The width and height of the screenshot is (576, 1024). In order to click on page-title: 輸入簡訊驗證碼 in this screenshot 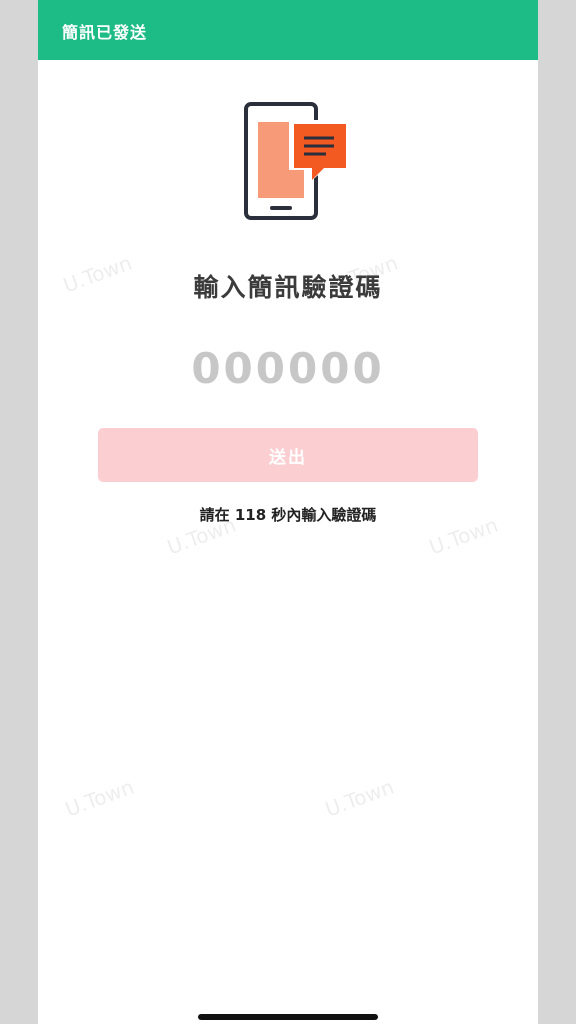, I will do `click(288, 287)`.